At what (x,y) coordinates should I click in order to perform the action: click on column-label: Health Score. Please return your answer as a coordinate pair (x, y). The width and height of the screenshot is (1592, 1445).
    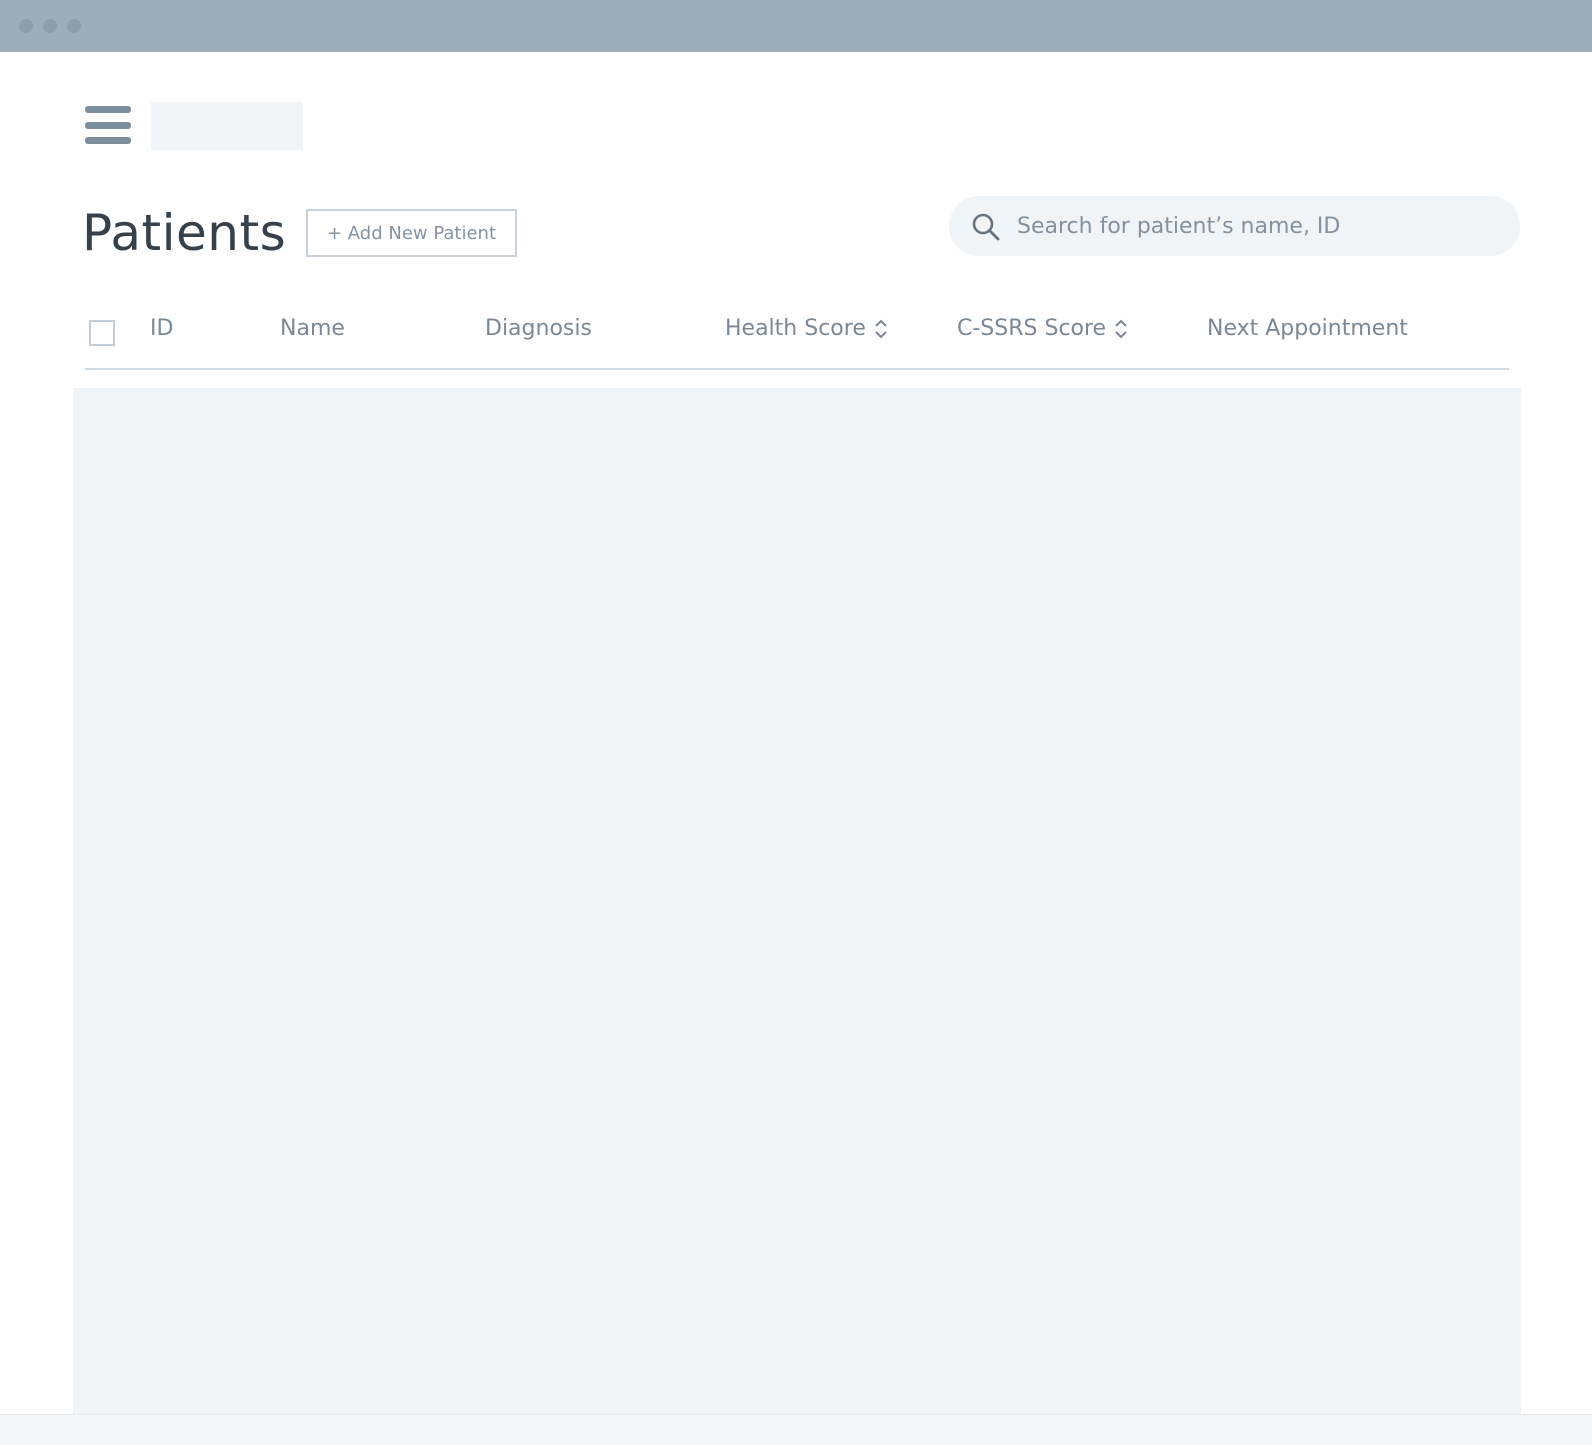
    Looking at the image, I should click on (795, 328).